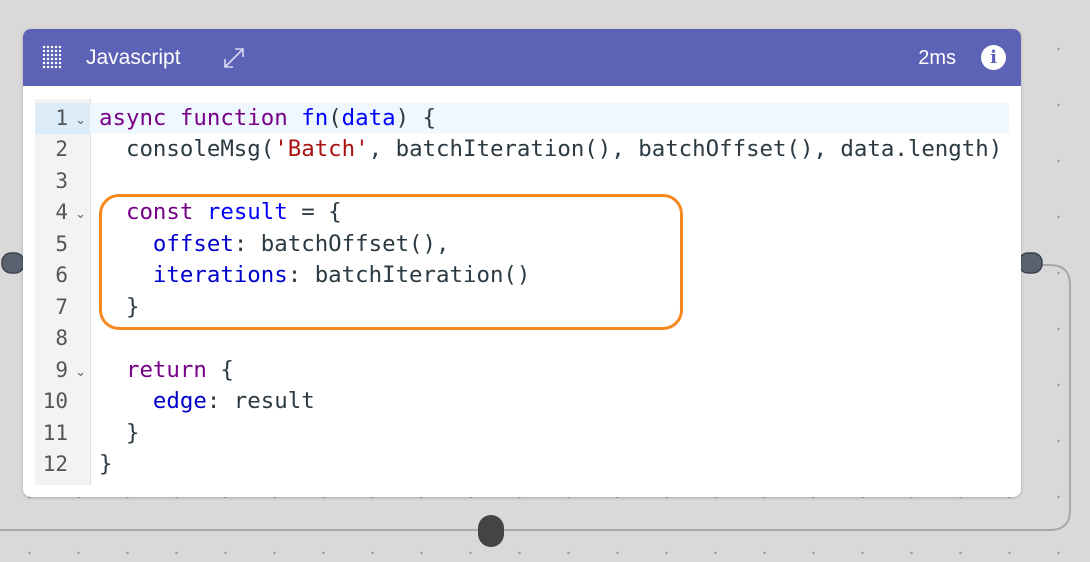  What do you see at coordinates (315, 118) in the screenshot?
I see `code-token: fn` at bounding box center [315, 118].